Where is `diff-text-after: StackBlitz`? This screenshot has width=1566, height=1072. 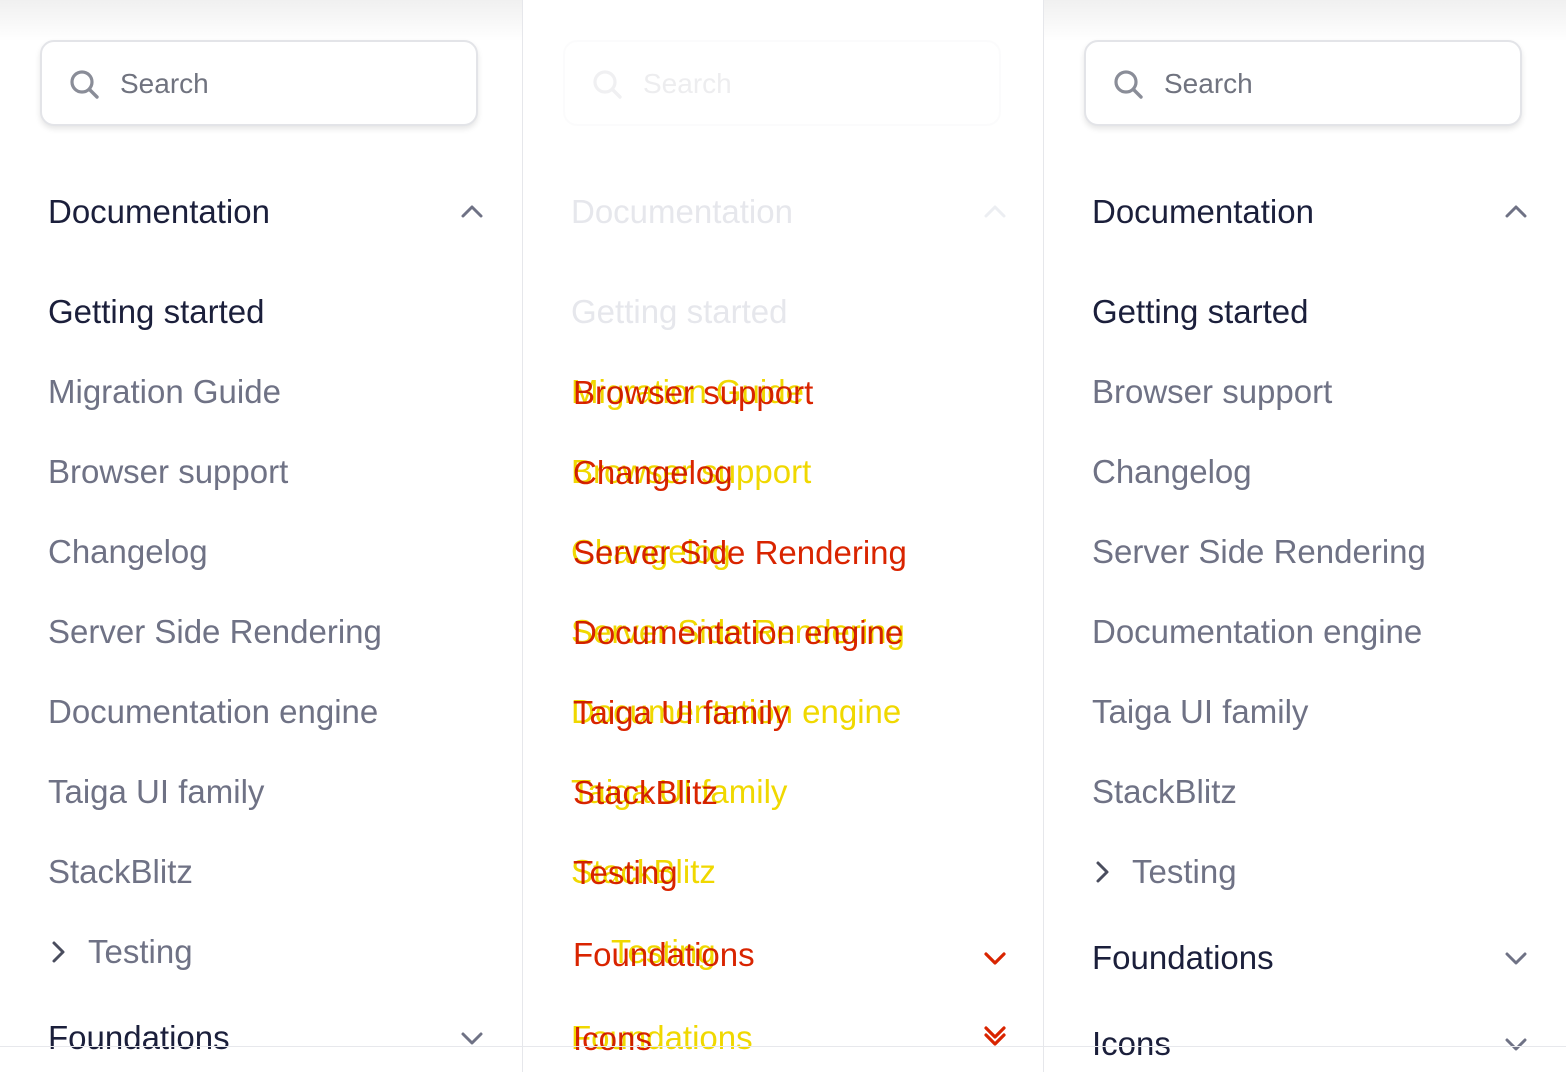
diff-text-after: StackBlitz is located at coordinates (645, 792).